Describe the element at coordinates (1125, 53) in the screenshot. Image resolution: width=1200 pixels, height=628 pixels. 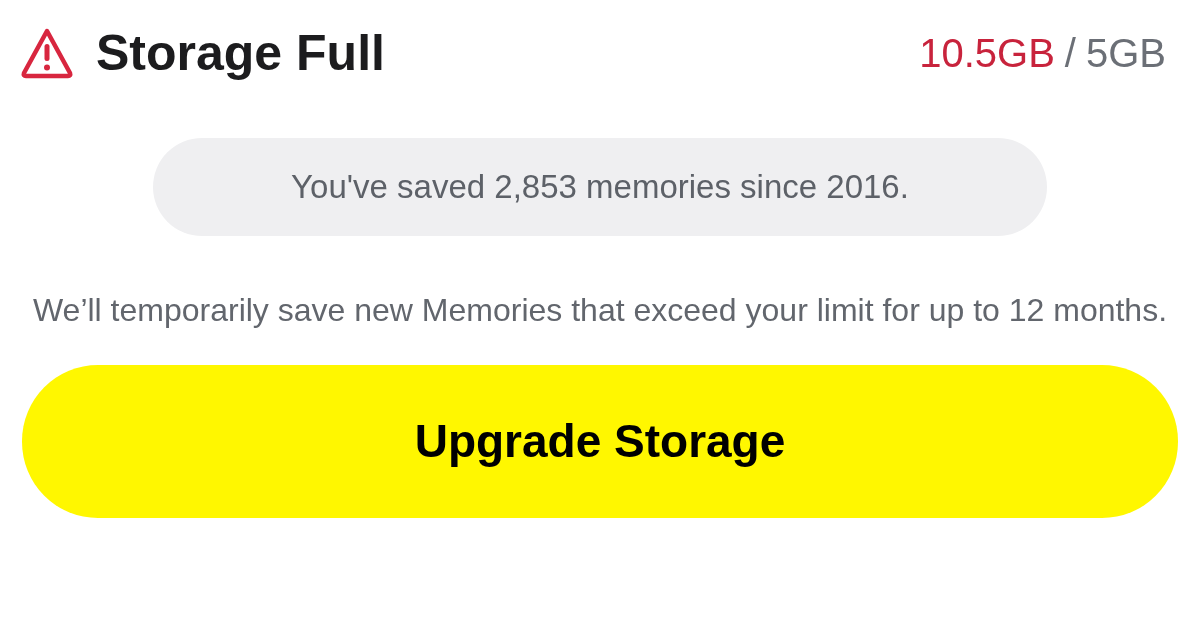
I see `storage-limit: 5GB` at that location.